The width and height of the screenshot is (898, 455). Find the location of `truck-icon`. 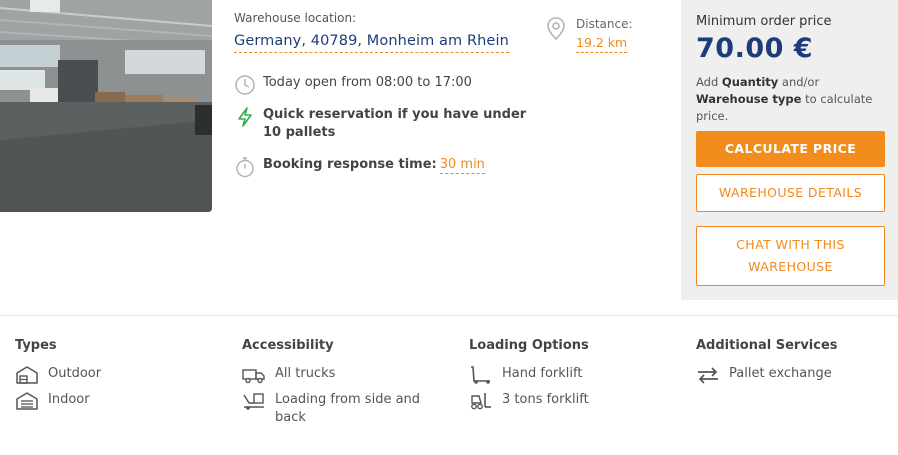

truck-icon is located at coordinates (253, 376).